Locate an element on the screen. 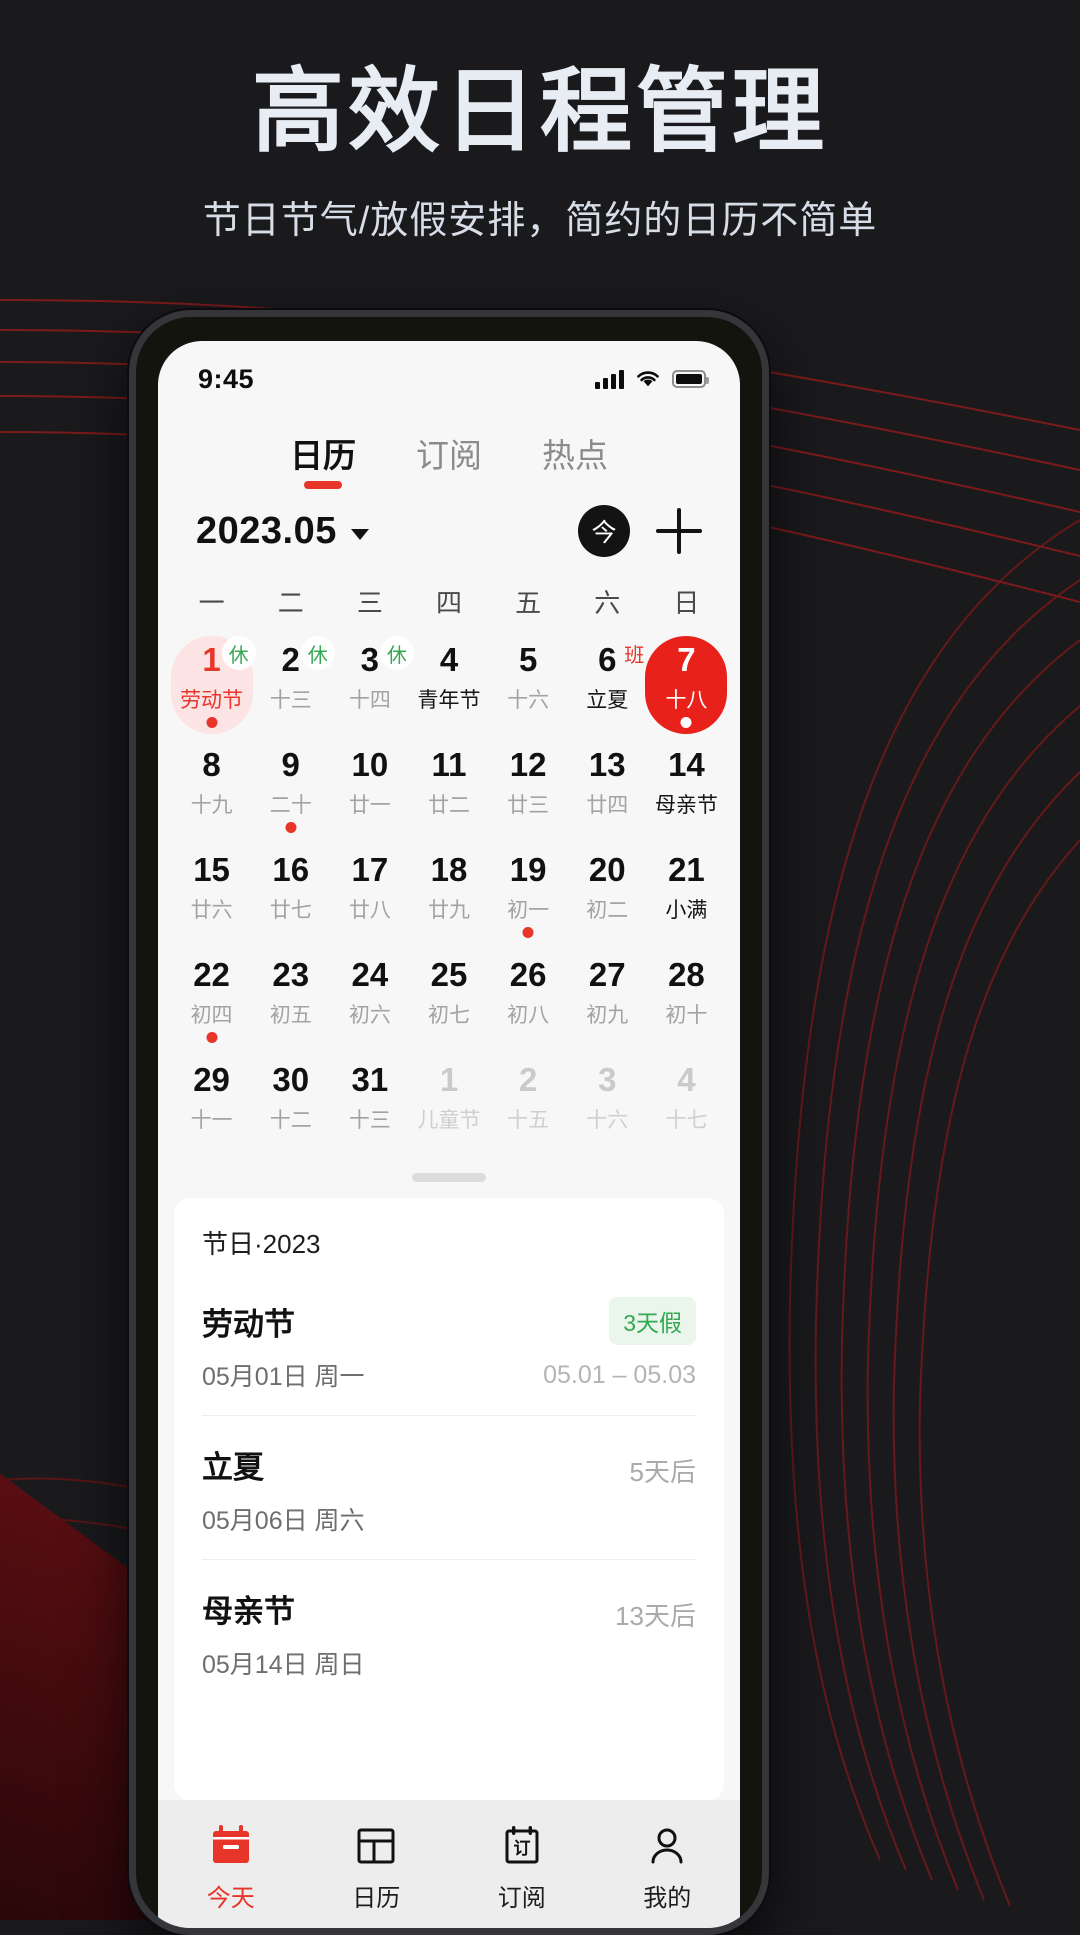  event-dot is located at coordinates (212, 1037).